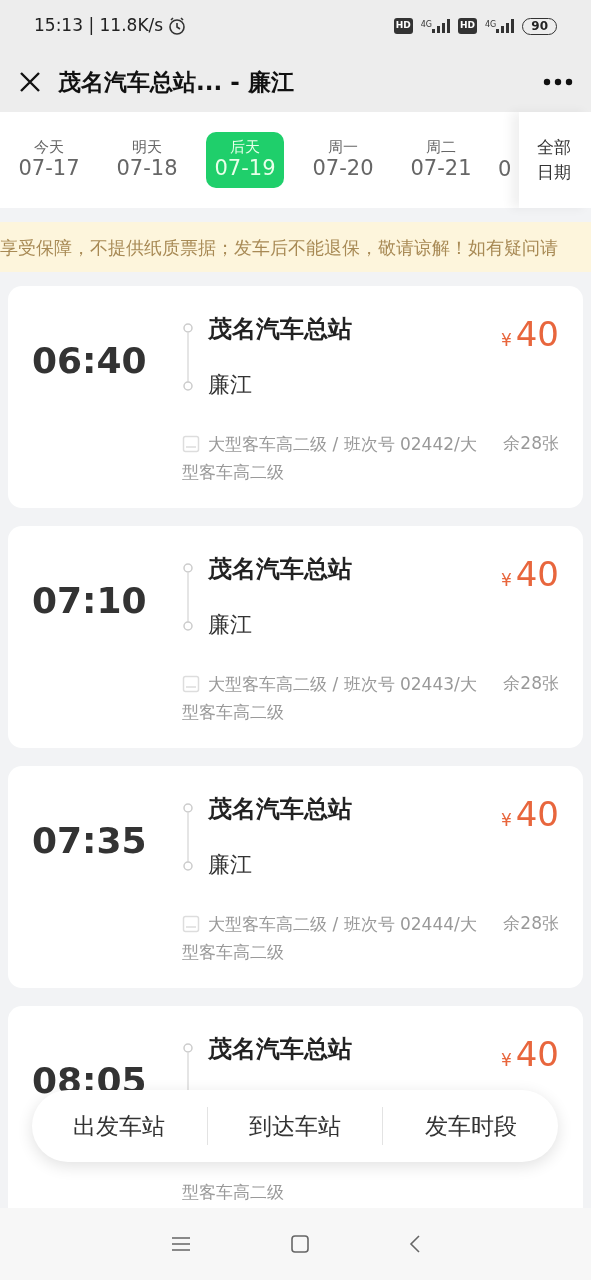 Image resolution: width=591 pixels, height=1280 pixels. Describe the element at coordinates (180, 1244) in the screenshot. I see `menu-icon` at that location.